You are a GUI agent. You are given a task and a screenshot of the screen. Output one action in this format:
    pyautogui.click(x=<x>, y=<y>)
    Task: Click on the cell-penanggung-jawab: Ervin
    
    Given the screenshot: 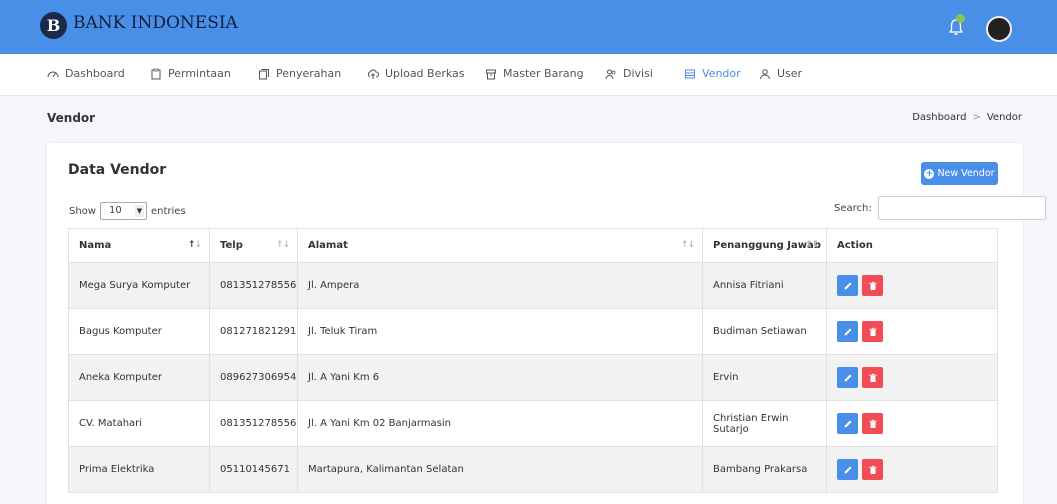 What is the action you would take?
    pyautogui.click(x=764, y=377)
    